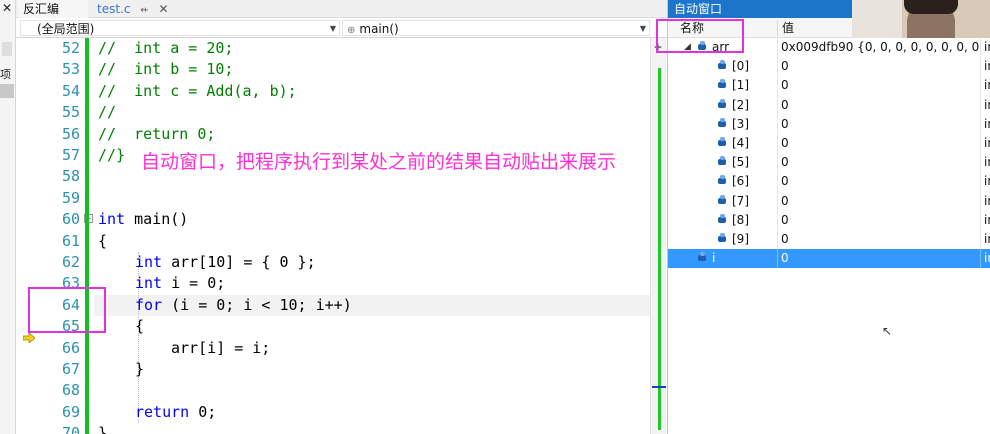 The width and height of the screenshot is (990, 434). I want to click on autos-row: [7] 0 in, so click(829, 201).